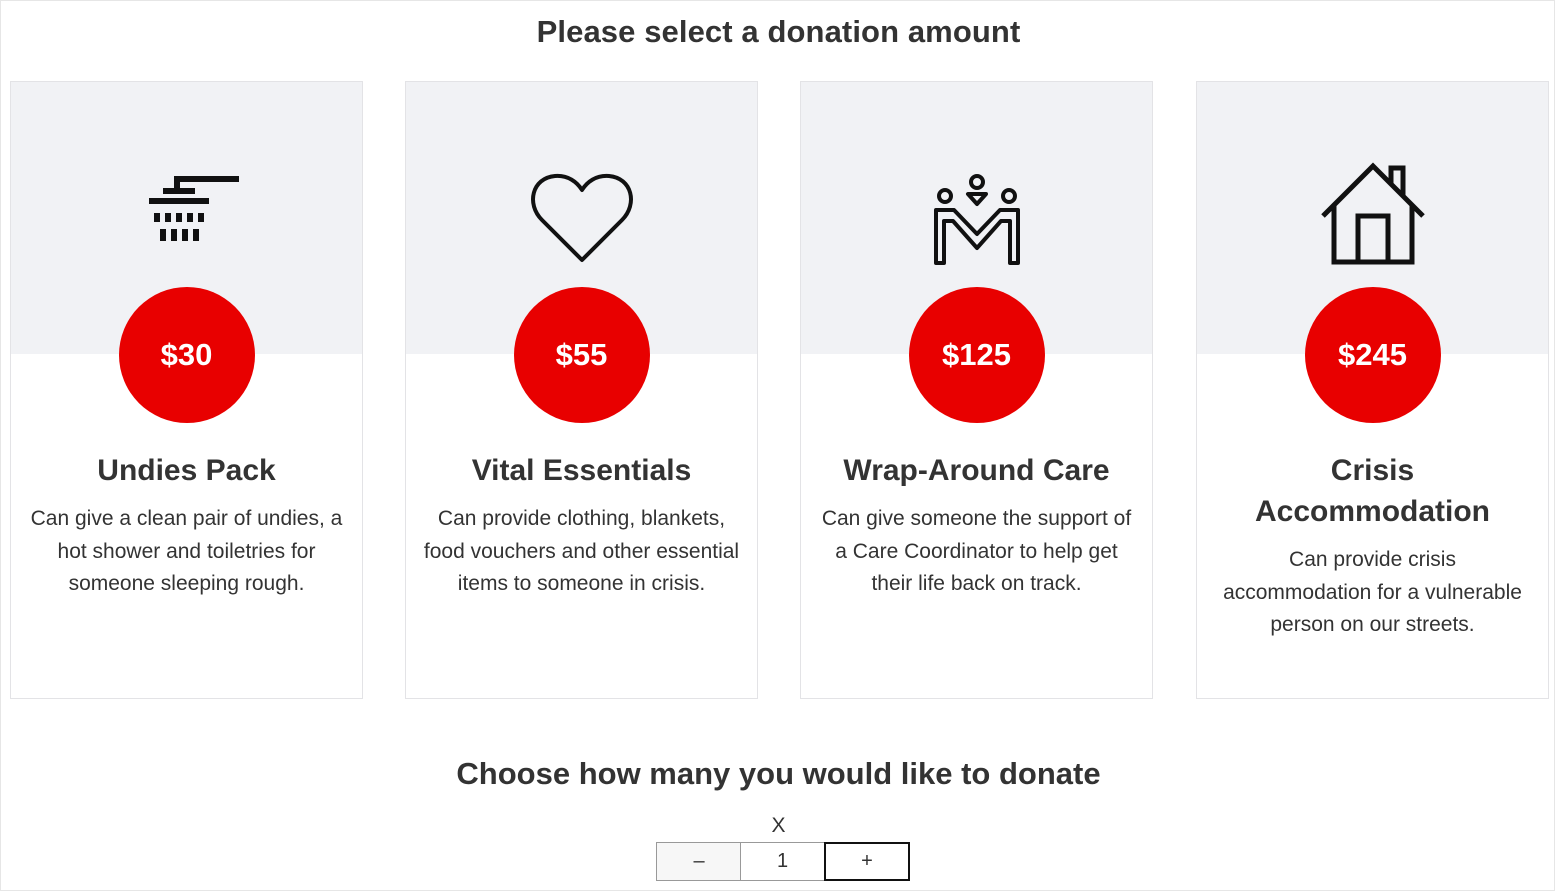  Describe the element at coordinates (976, 355) in the screenshot. I see `price-badge: $125` at that location.